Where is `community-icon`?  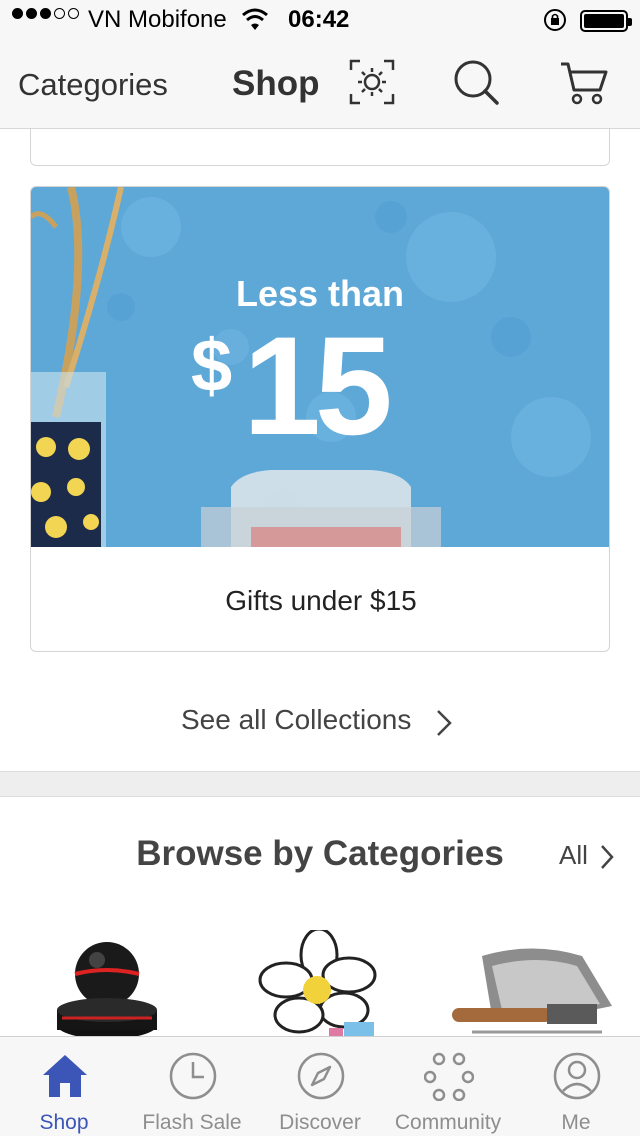 community-icon is located at coordinates (449, 1076).